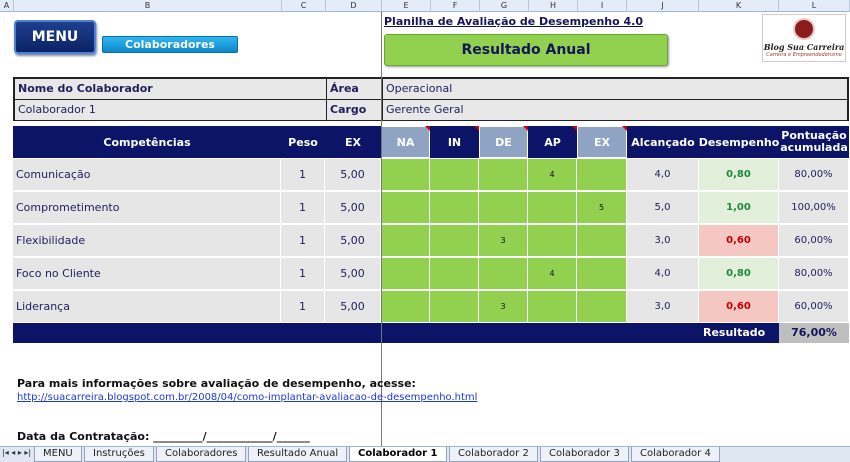 This screenshot has height=462, width=850. What do you see at coordinates (147, 274) in the screenshot?
I see `competency-name: Foco no Cliente` at bounding box center [147, 274].